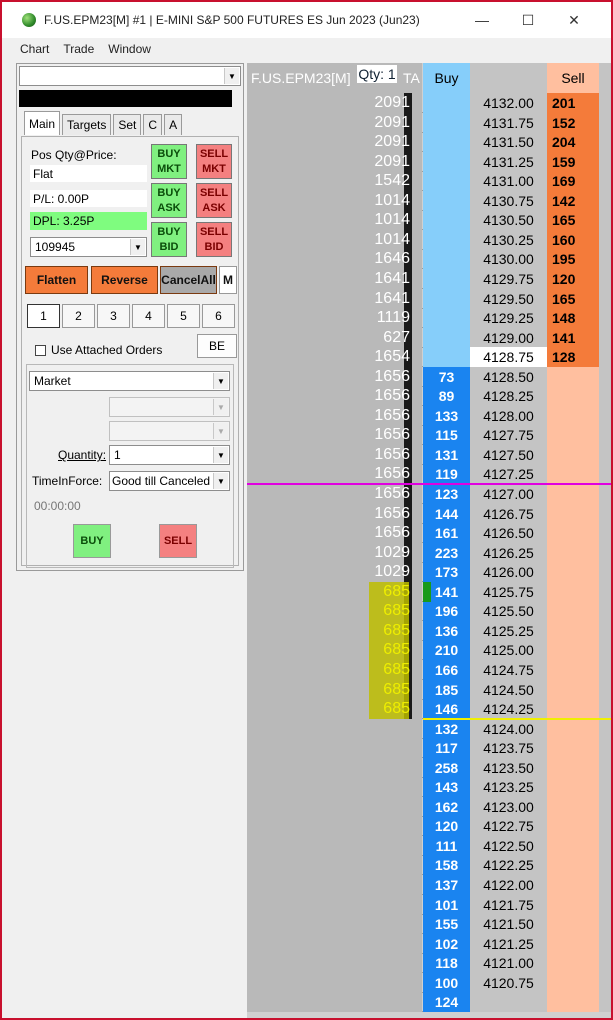  I want to click on ladder-row: 1542 4131.00 169, so click(429, 181).